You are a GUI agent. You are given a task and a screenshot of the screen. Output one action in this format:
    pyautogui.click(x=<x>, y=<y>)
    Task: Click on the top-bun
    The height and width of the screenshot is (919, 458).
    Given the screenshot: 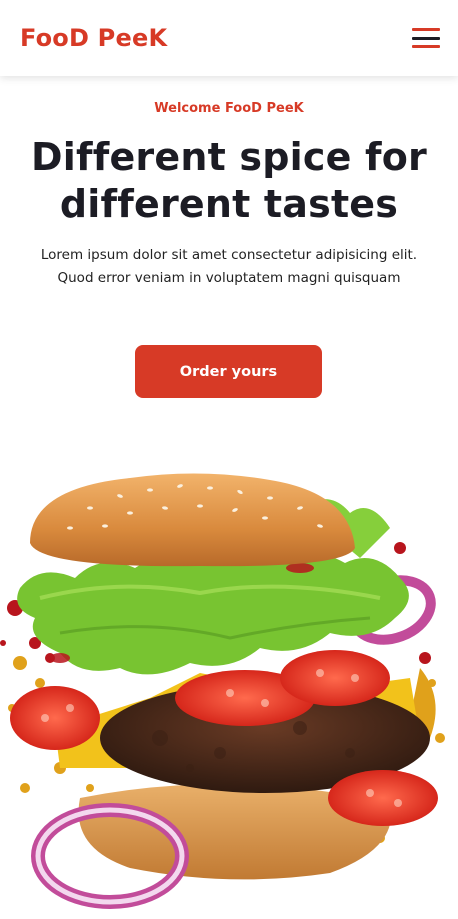 What is the action you would take?
    pyautogui.click(x=192, y=520)
    